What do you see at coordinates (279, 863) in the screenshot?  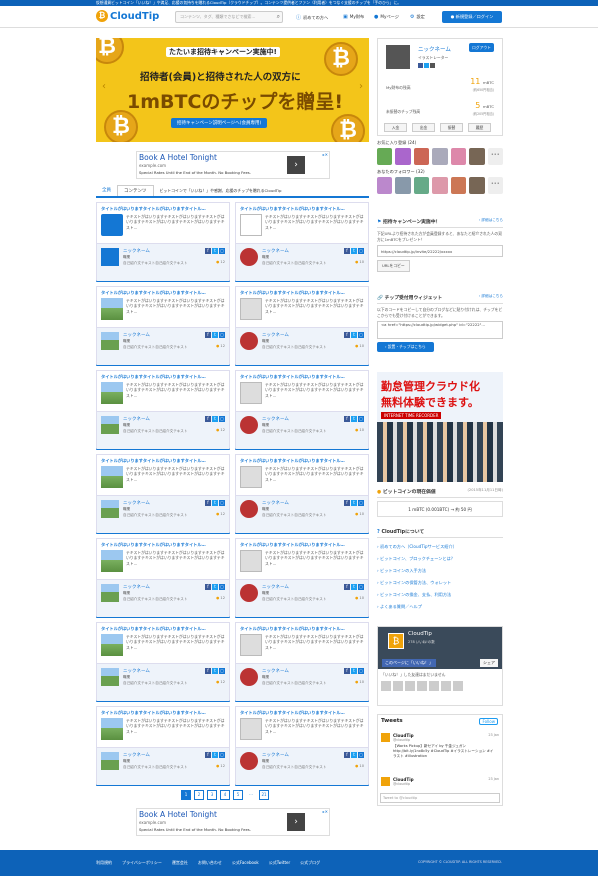 I see `footer-link: 公式Twitter` at bounding box center [279, 863].